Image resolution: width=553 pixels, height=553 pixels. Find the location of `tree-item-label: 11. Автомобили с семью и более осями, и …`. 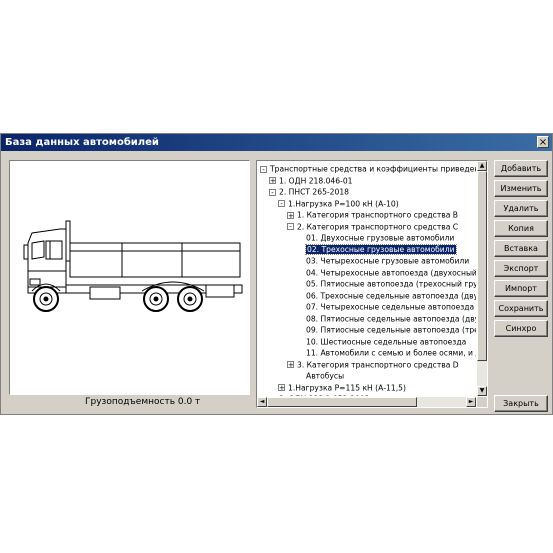

tree-item-label: 11. Автомобили с семью и более осями, и … is located at coordinates (391, 353).